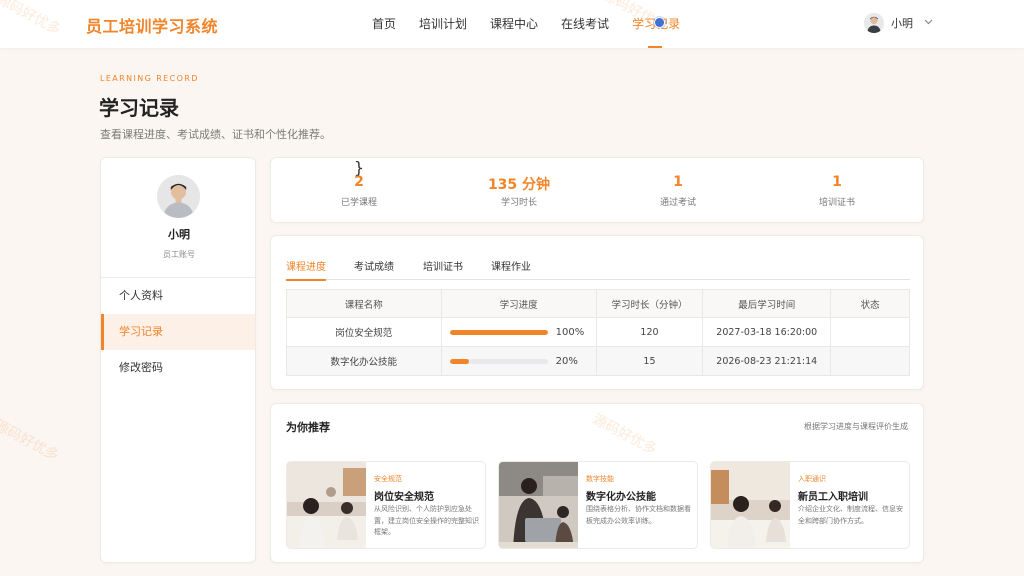 The height and width of the screenshot is (576, 1024). Describe the element at coordinates (178, 332) in the screenshot. I see `sidebar-item-learning-record: 学习记录` at that location.